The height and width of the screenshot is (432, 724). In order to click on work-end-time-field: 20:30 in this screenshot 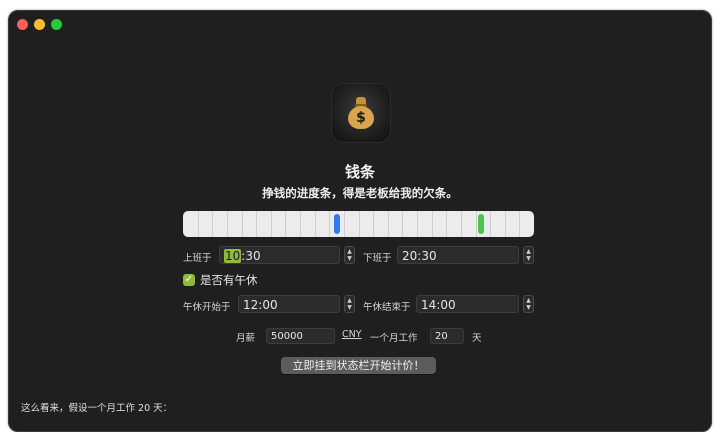, I will do `click(458, 255)`.